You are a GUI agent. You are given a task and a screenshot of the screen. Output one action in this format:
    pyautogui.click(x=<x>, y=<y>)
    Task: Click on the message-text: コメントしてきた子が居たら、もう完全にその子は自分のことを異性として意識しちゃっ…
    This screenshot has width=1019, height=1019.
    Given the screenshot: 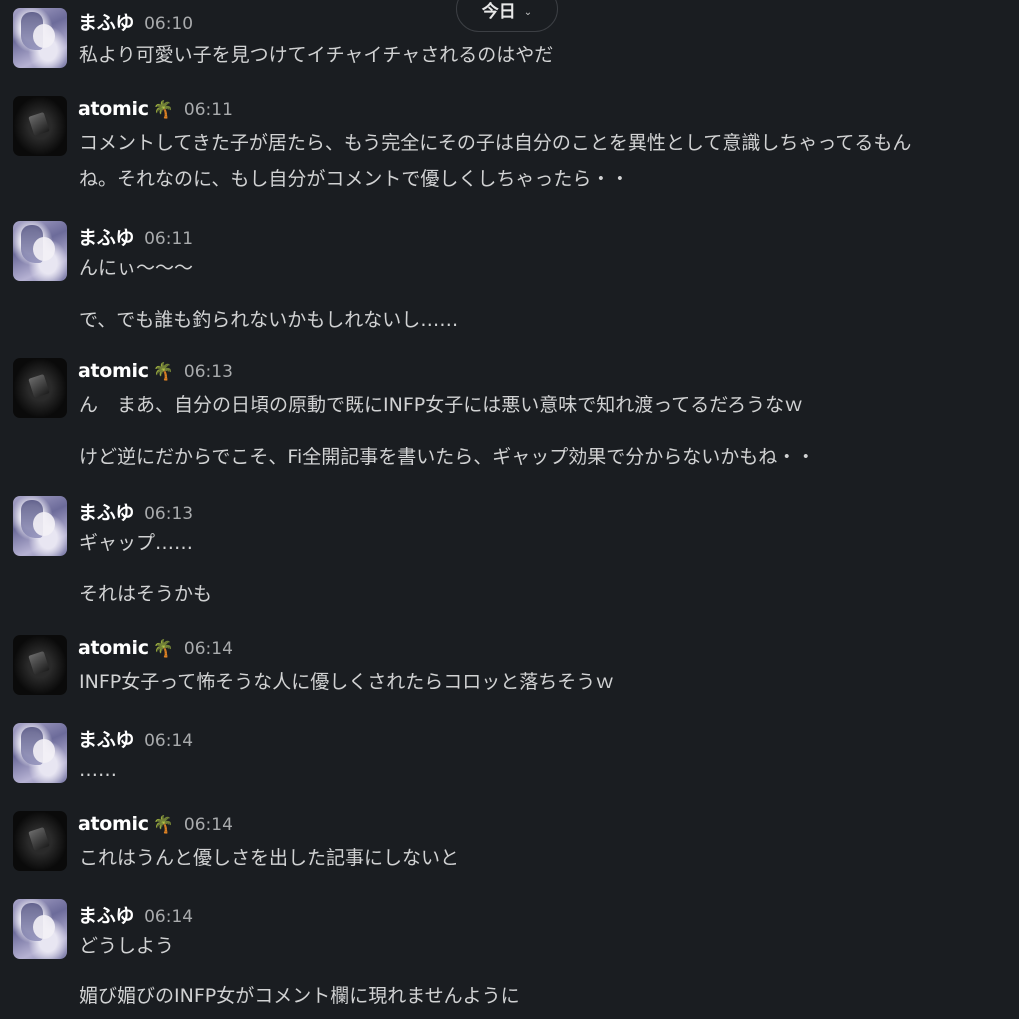 What is the action you would take?
    pyautogui.click(x=495, y=143)
    